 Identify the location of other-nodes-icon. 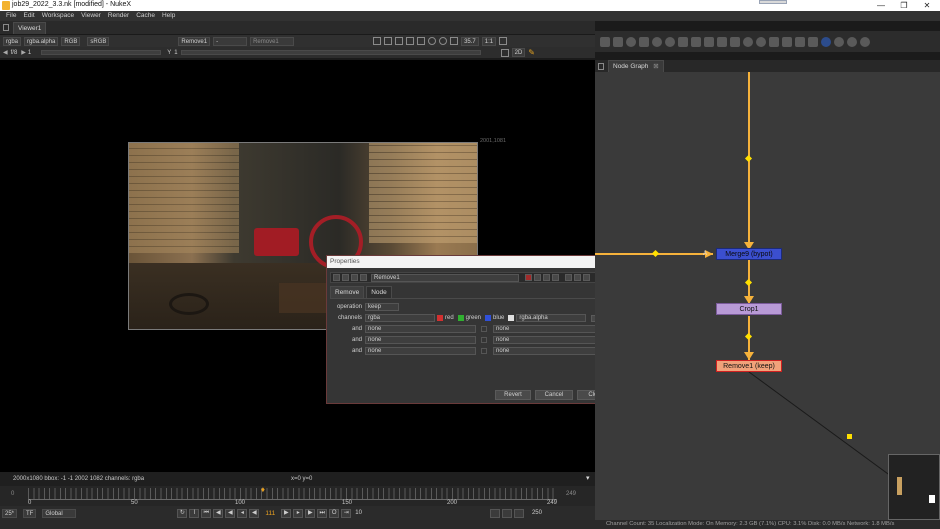
(800, 41).